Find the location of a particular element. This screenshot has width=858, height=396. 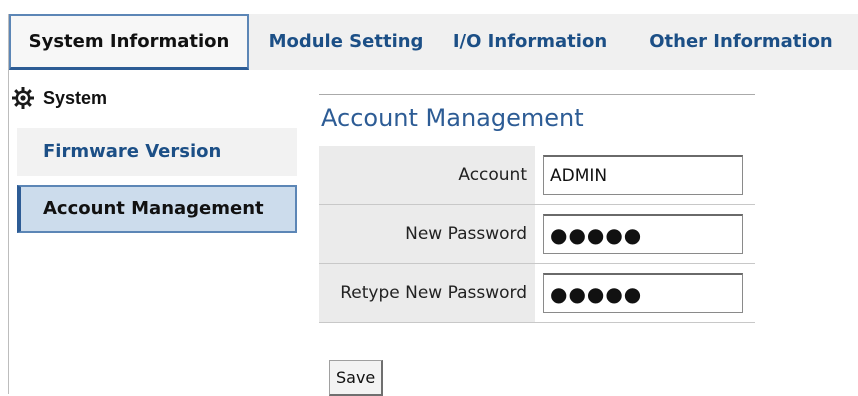

sidebar-header: System is located at coordinates (58, 98).